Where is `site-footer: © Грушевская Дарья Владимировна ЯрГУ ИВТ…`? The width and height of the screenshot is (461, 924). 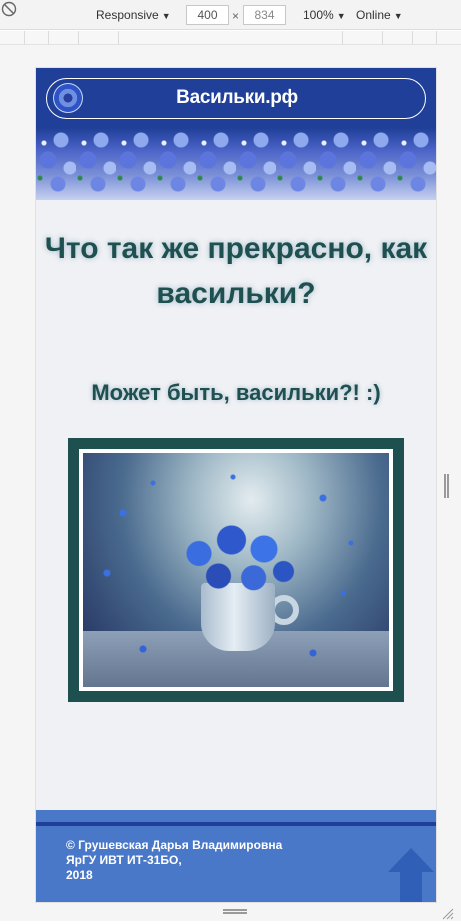
site-footer: © Грушевская Дарья Владимировна ЯрГУ ИВТ… is located at coordinates (236, 856).